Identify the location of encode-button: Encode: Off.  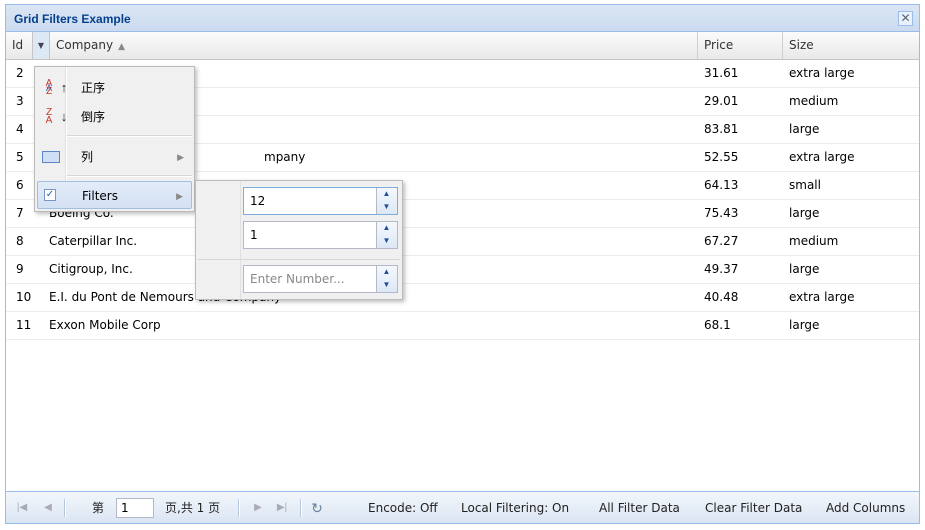
(403, 508).